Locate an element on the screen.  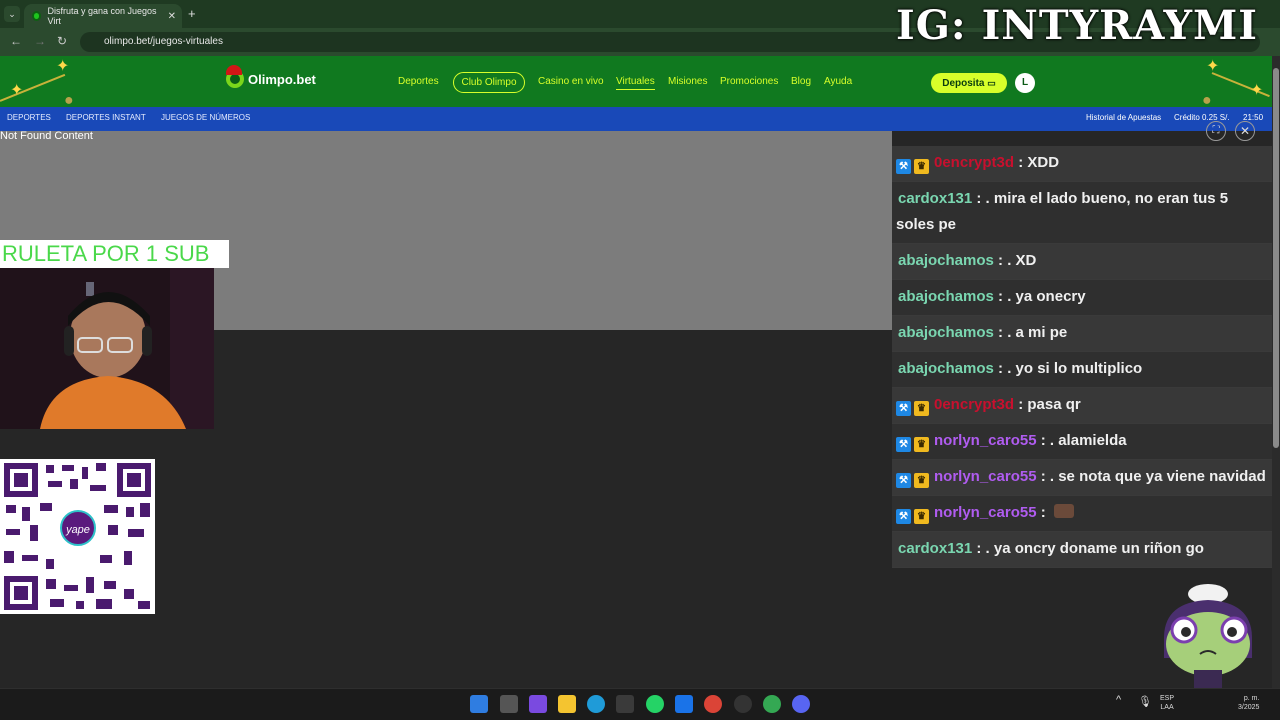
language-indicator: ESP LAA is located at coordinates (1167, 703).